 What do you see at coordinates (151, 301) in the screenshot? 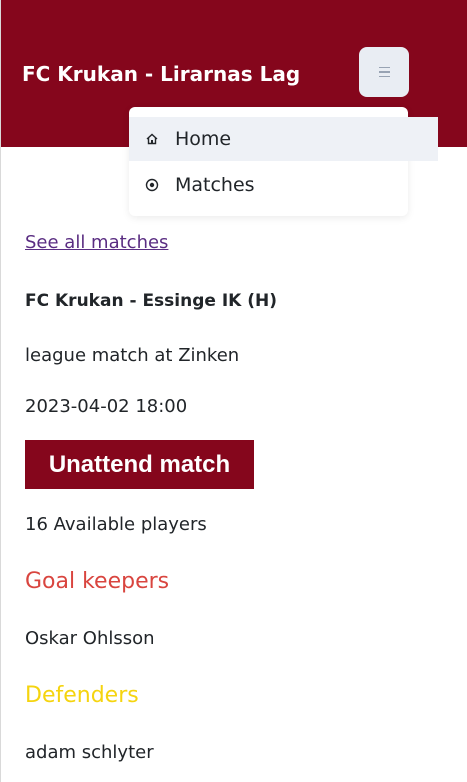
I see `match-title: FC Krukan - Essinge IK (H)` at bounding box center [151, 301].